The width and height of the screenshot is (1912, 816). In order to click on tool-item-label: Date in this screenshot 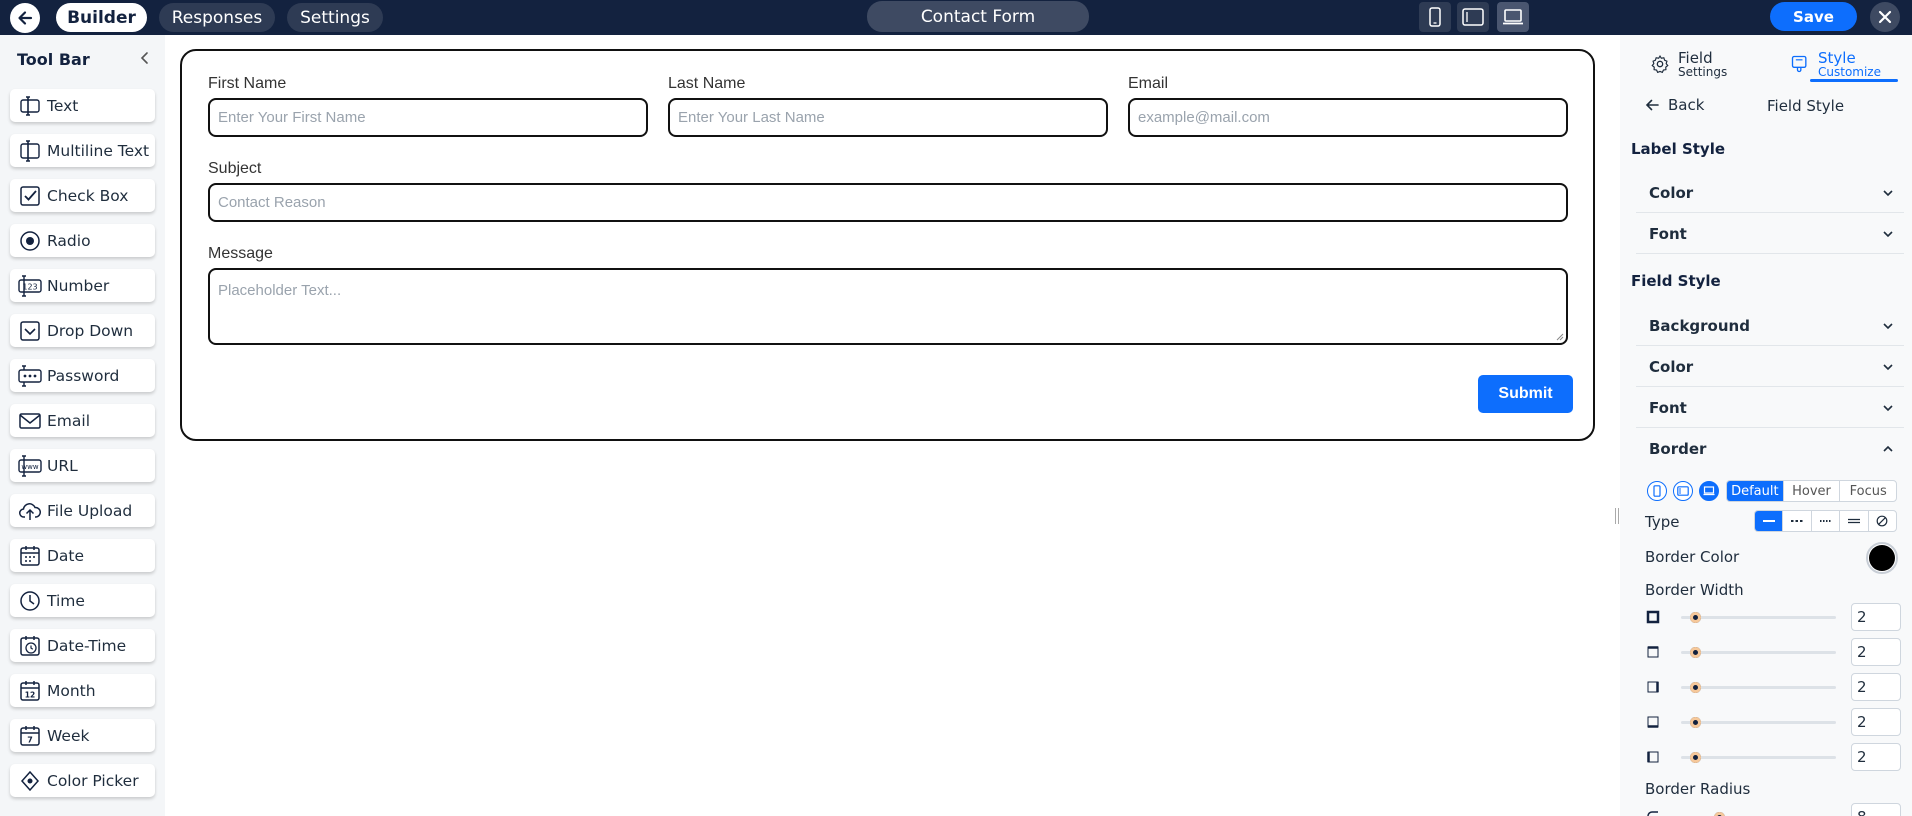, I will do `click(66, 555)`.